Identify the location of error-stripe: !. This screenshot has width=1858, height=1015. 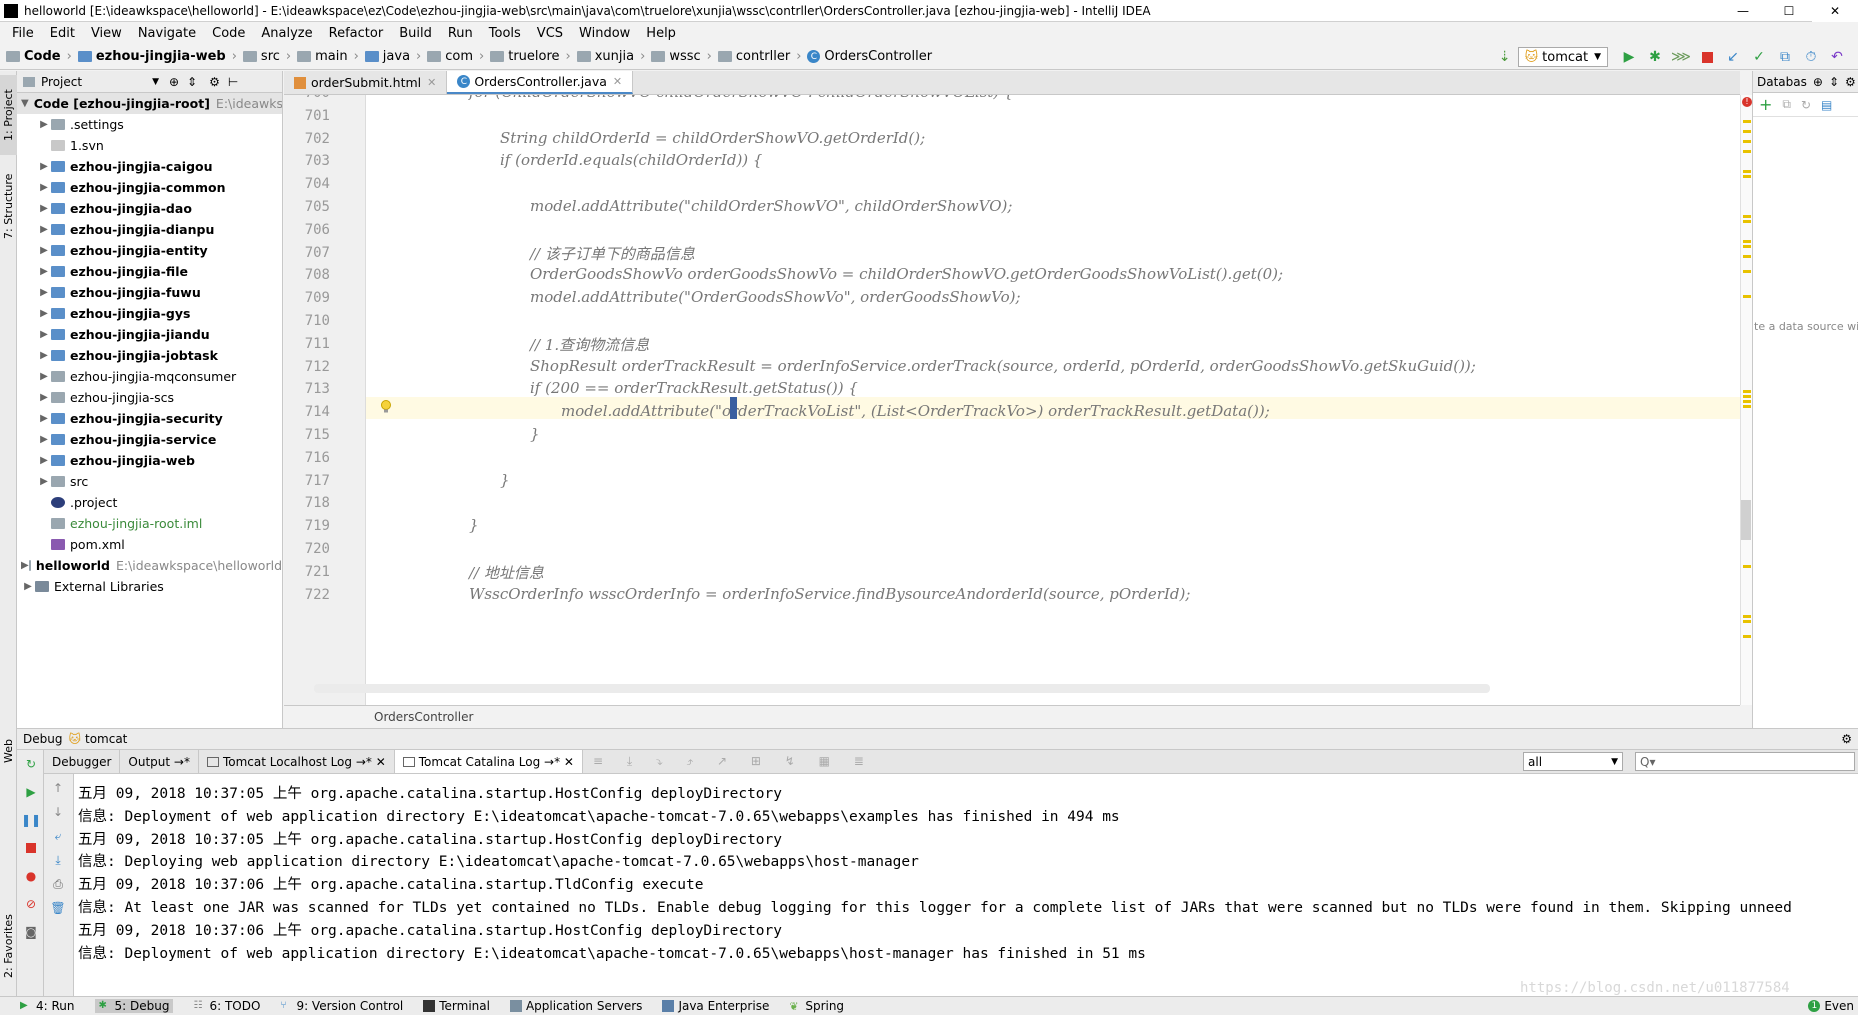
(1746, 400).